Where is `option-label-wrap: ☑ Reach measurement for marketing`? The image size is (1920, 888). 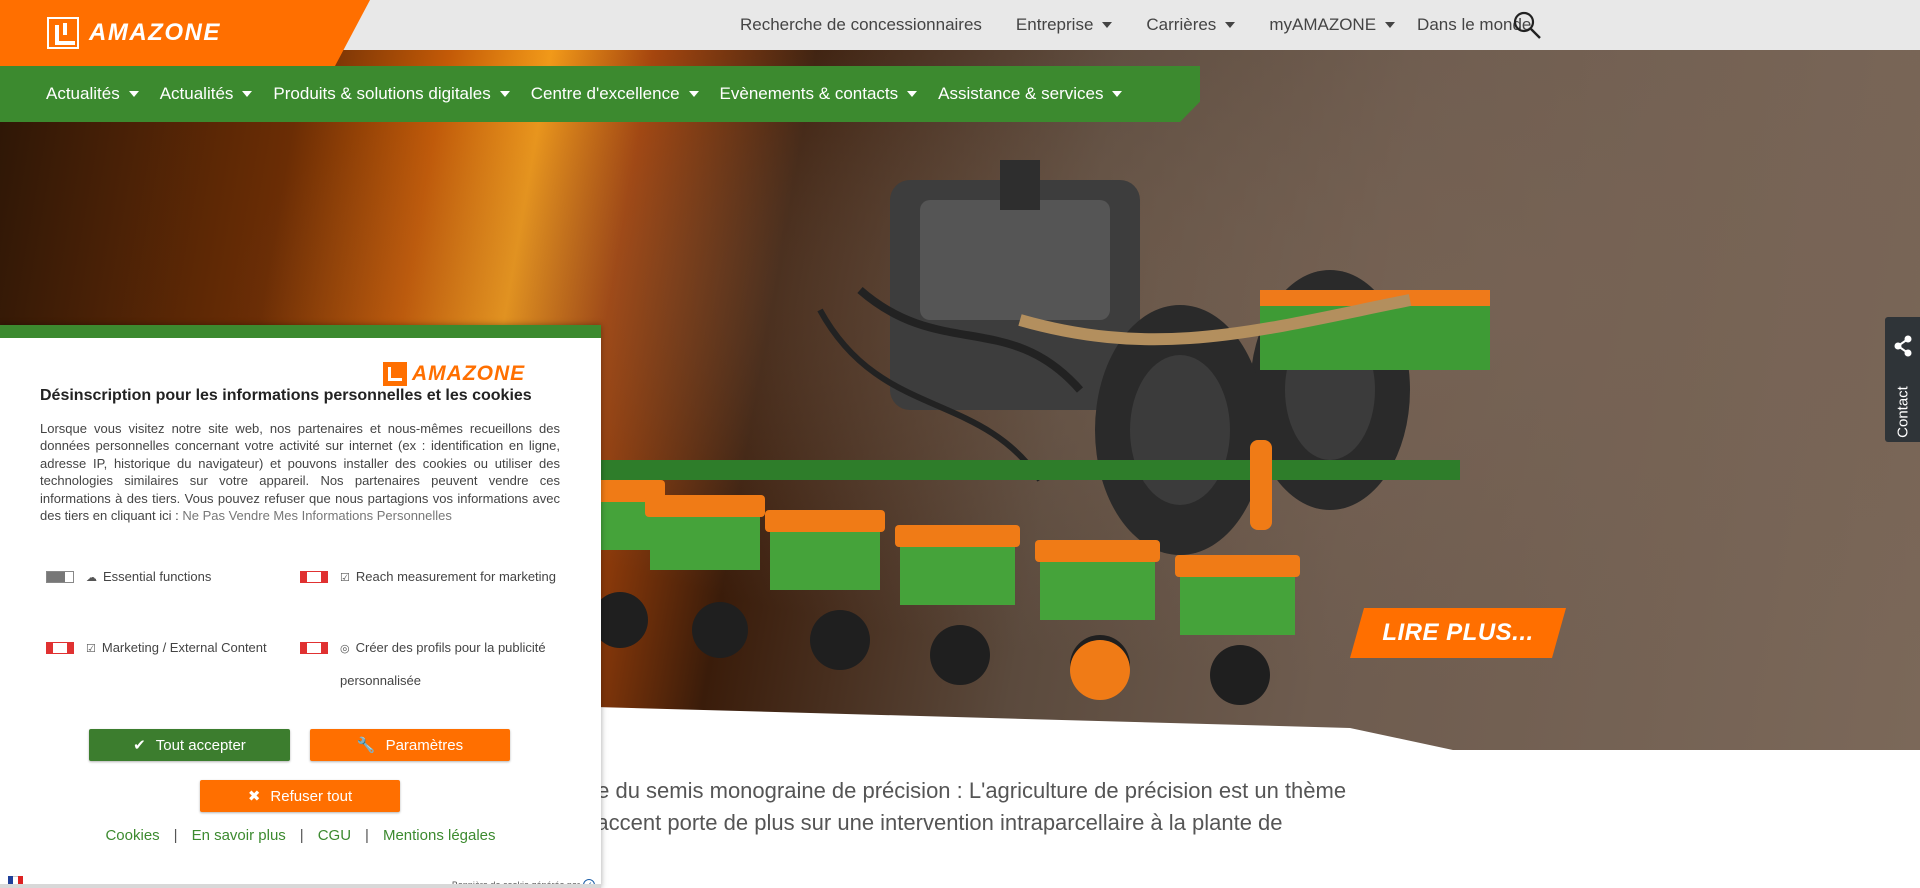
option-label-wrap: ☑ Reach measurement for marketing is located at coordinates (428, 577).